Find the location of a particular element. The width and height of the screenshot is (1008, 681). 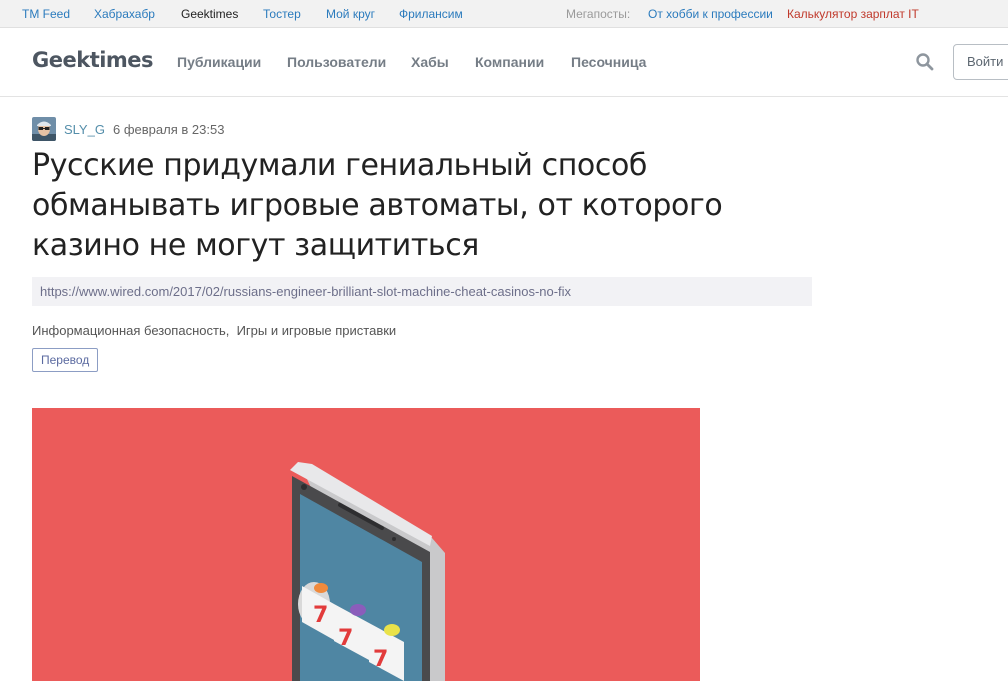

nav-companies: Компании is located at coordinates (509, 62).